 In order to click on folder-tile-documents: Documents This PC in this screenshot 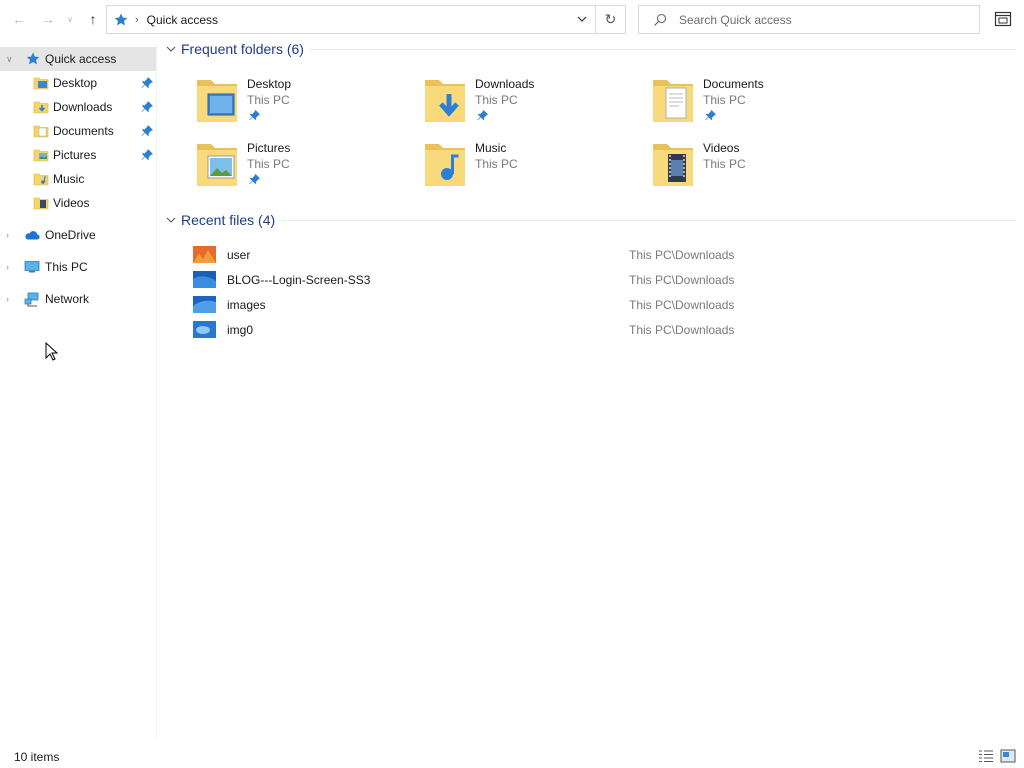, I will do `click(761, 102)`.